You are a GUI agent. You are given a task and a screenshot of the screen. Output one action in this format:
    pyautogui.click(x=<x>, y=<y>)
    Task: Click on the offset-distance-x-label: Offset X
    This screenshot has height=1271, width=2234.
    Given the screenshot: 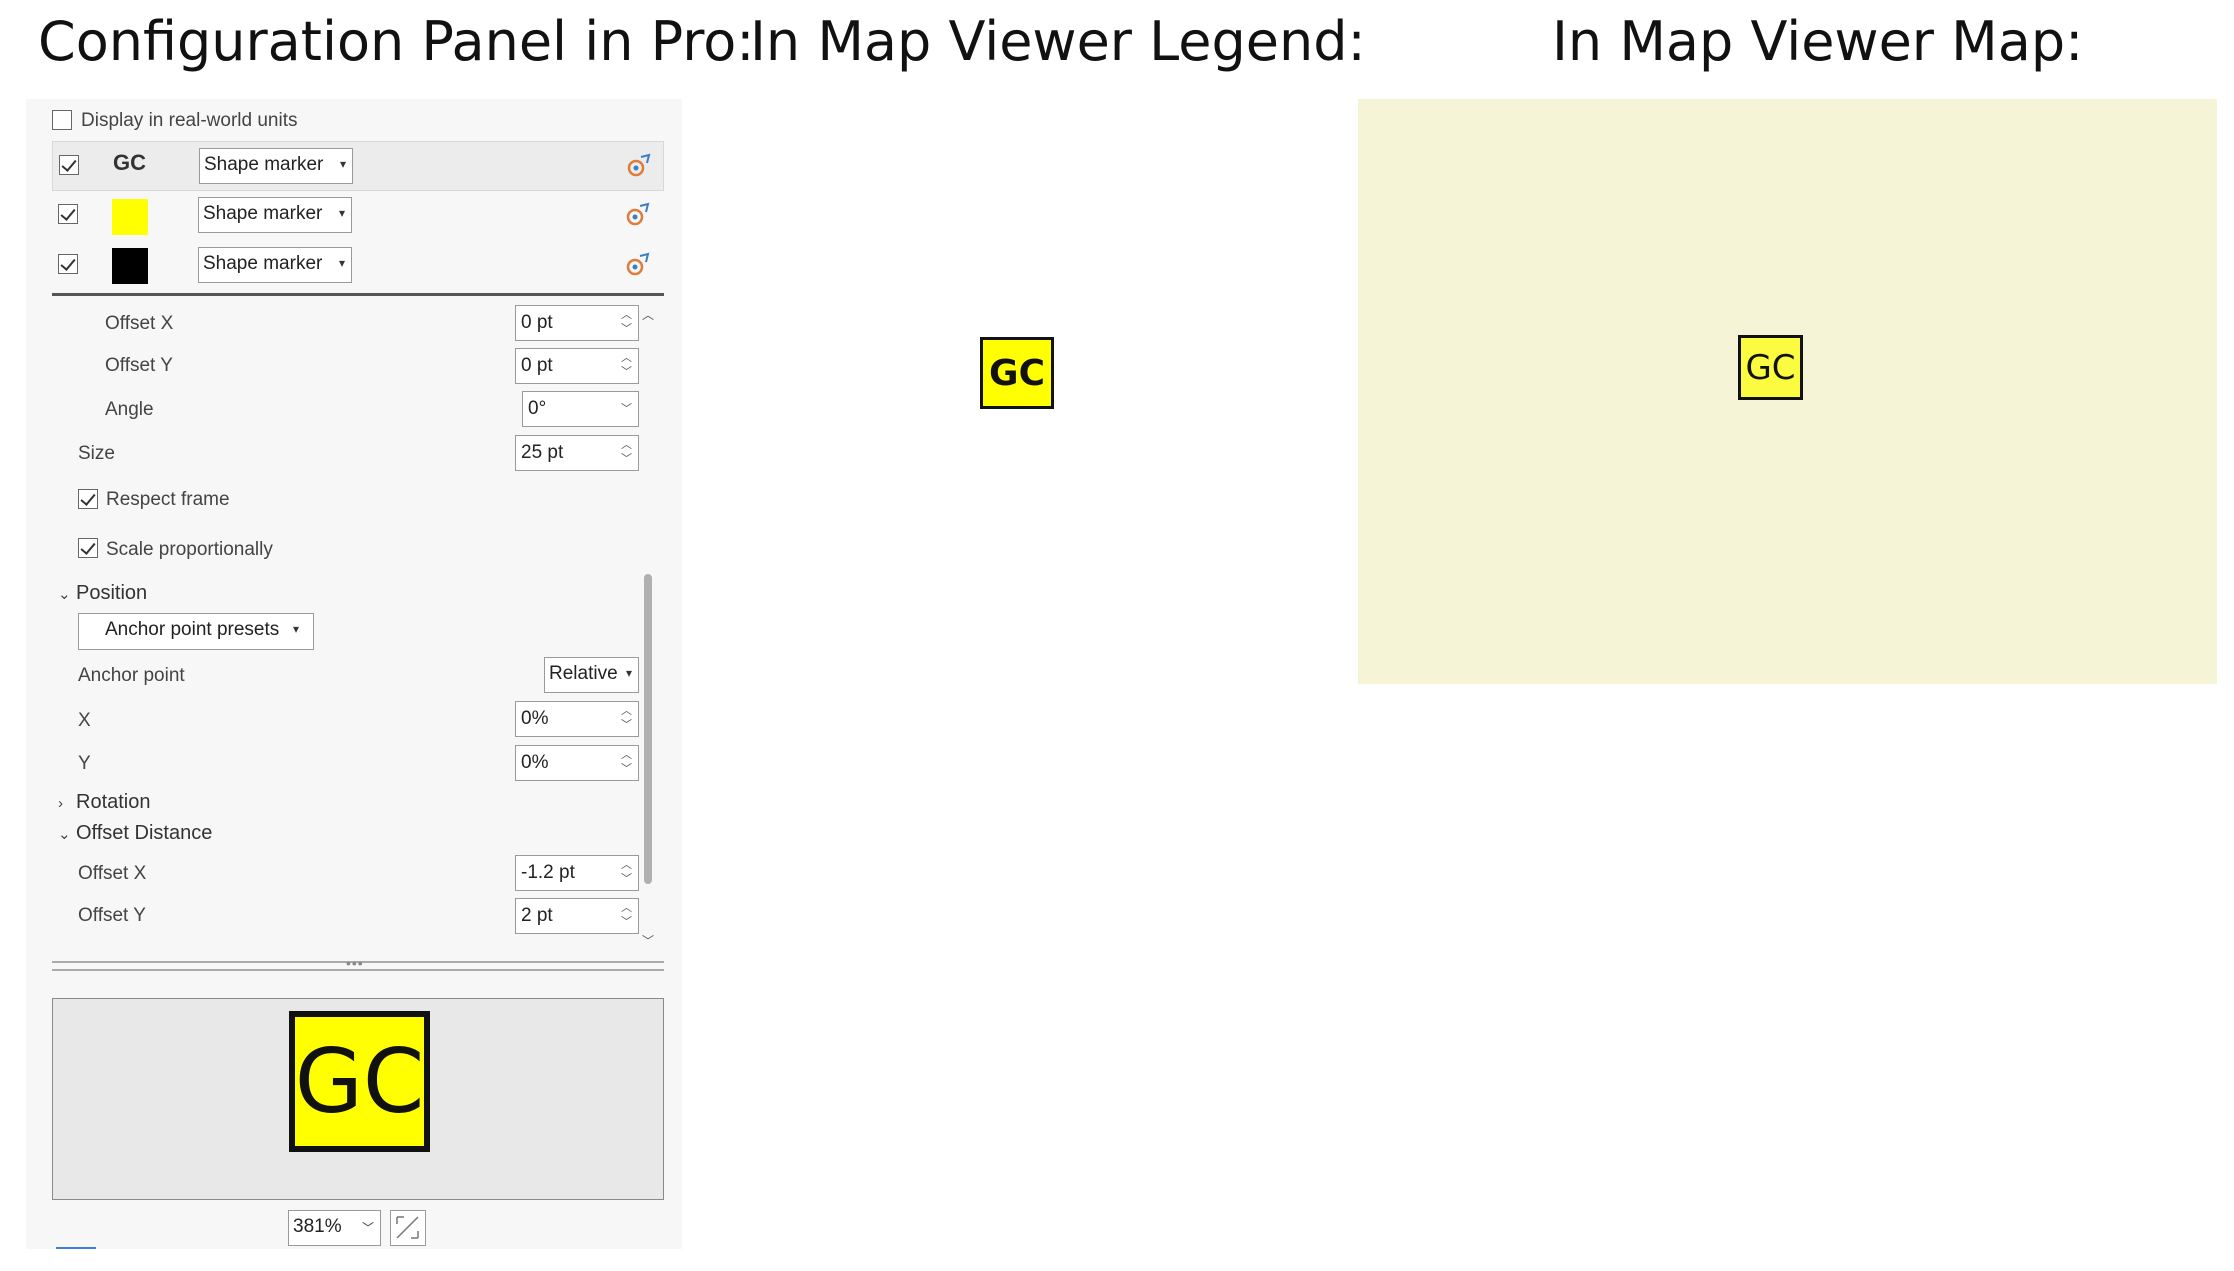 What is the action you would take?
    pyautogui.click(x=112, y=873)
    